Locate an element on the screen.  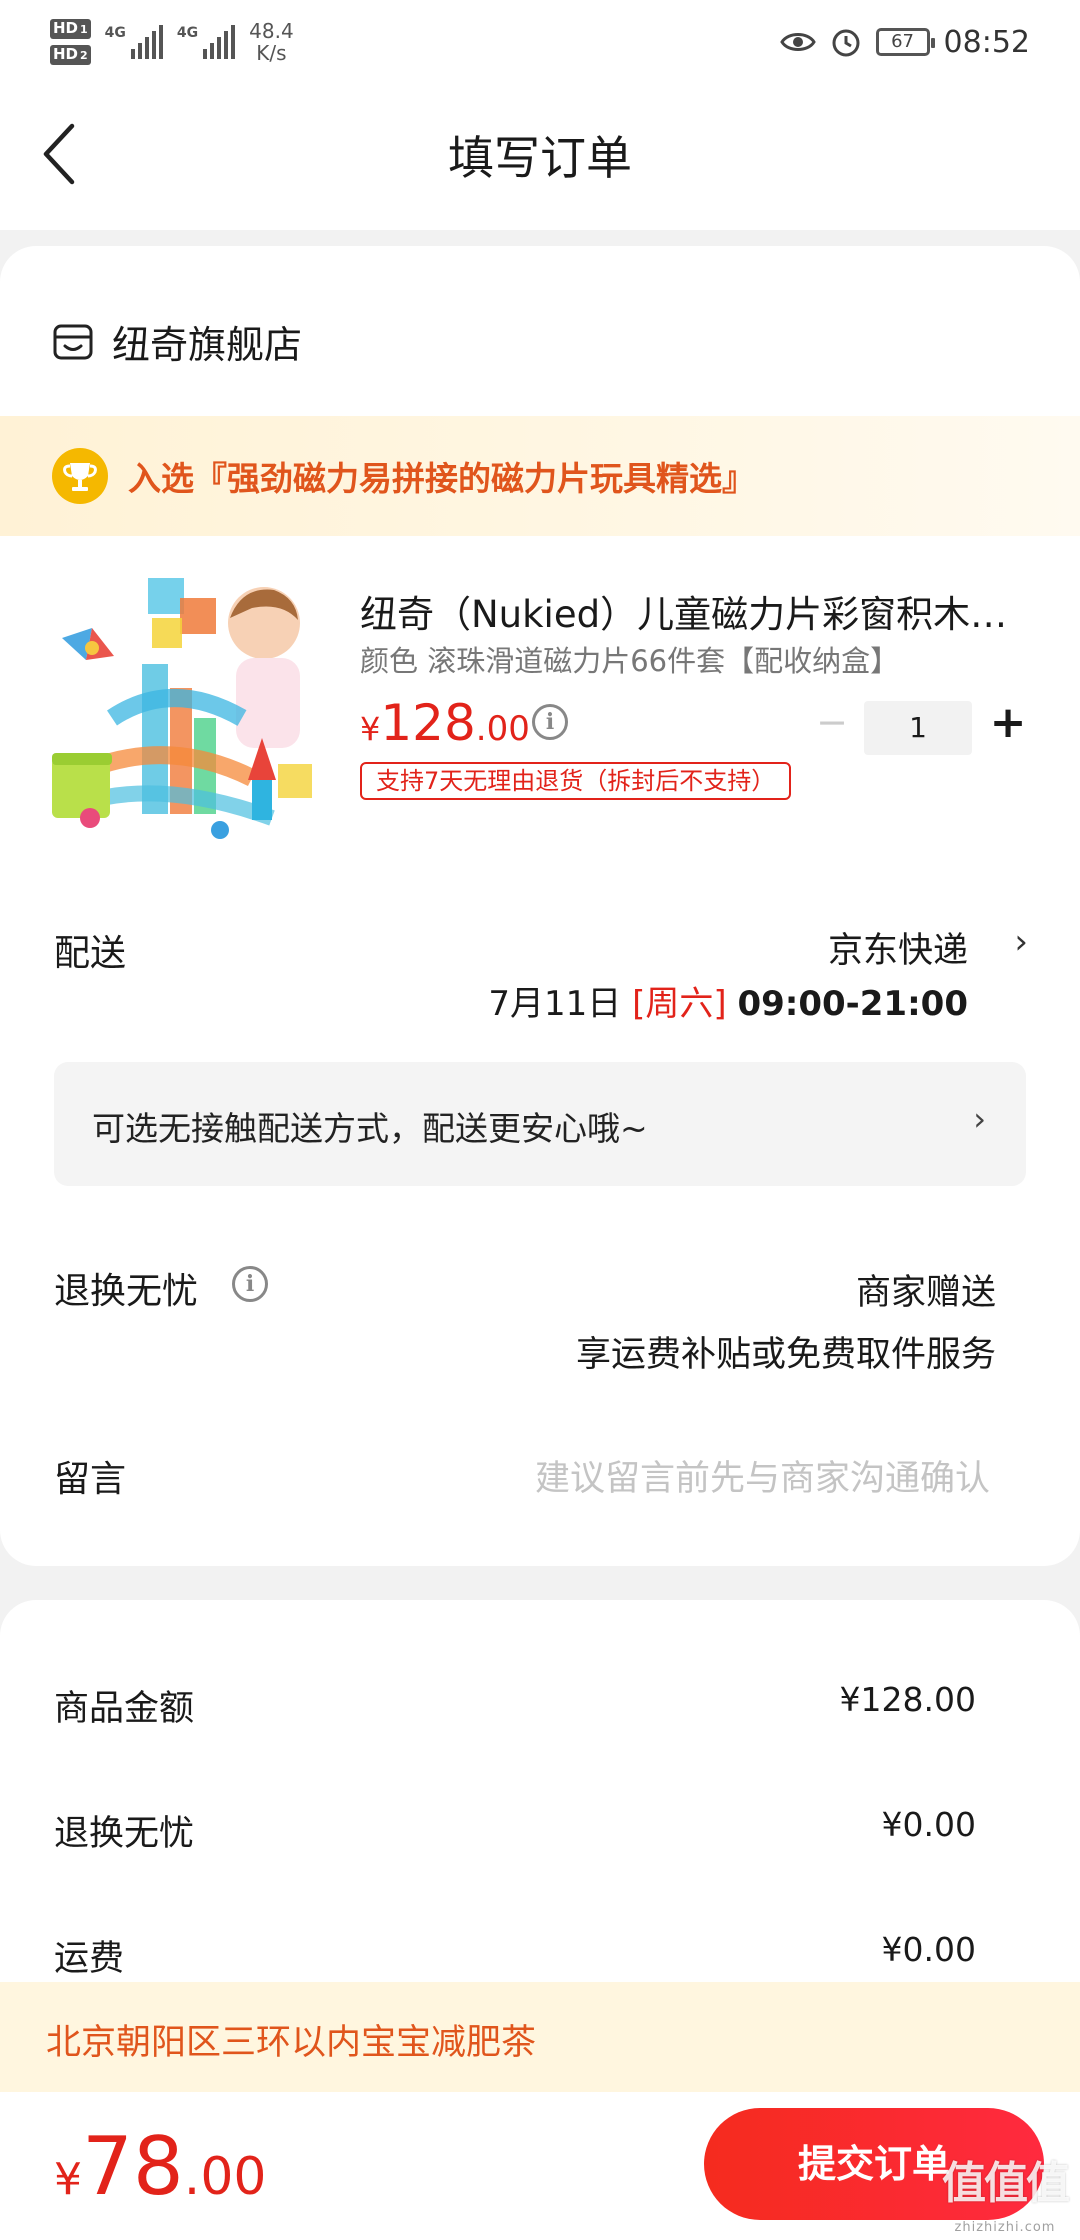
delivery-date: 7月11日 is located at coordinates (555, 1004).